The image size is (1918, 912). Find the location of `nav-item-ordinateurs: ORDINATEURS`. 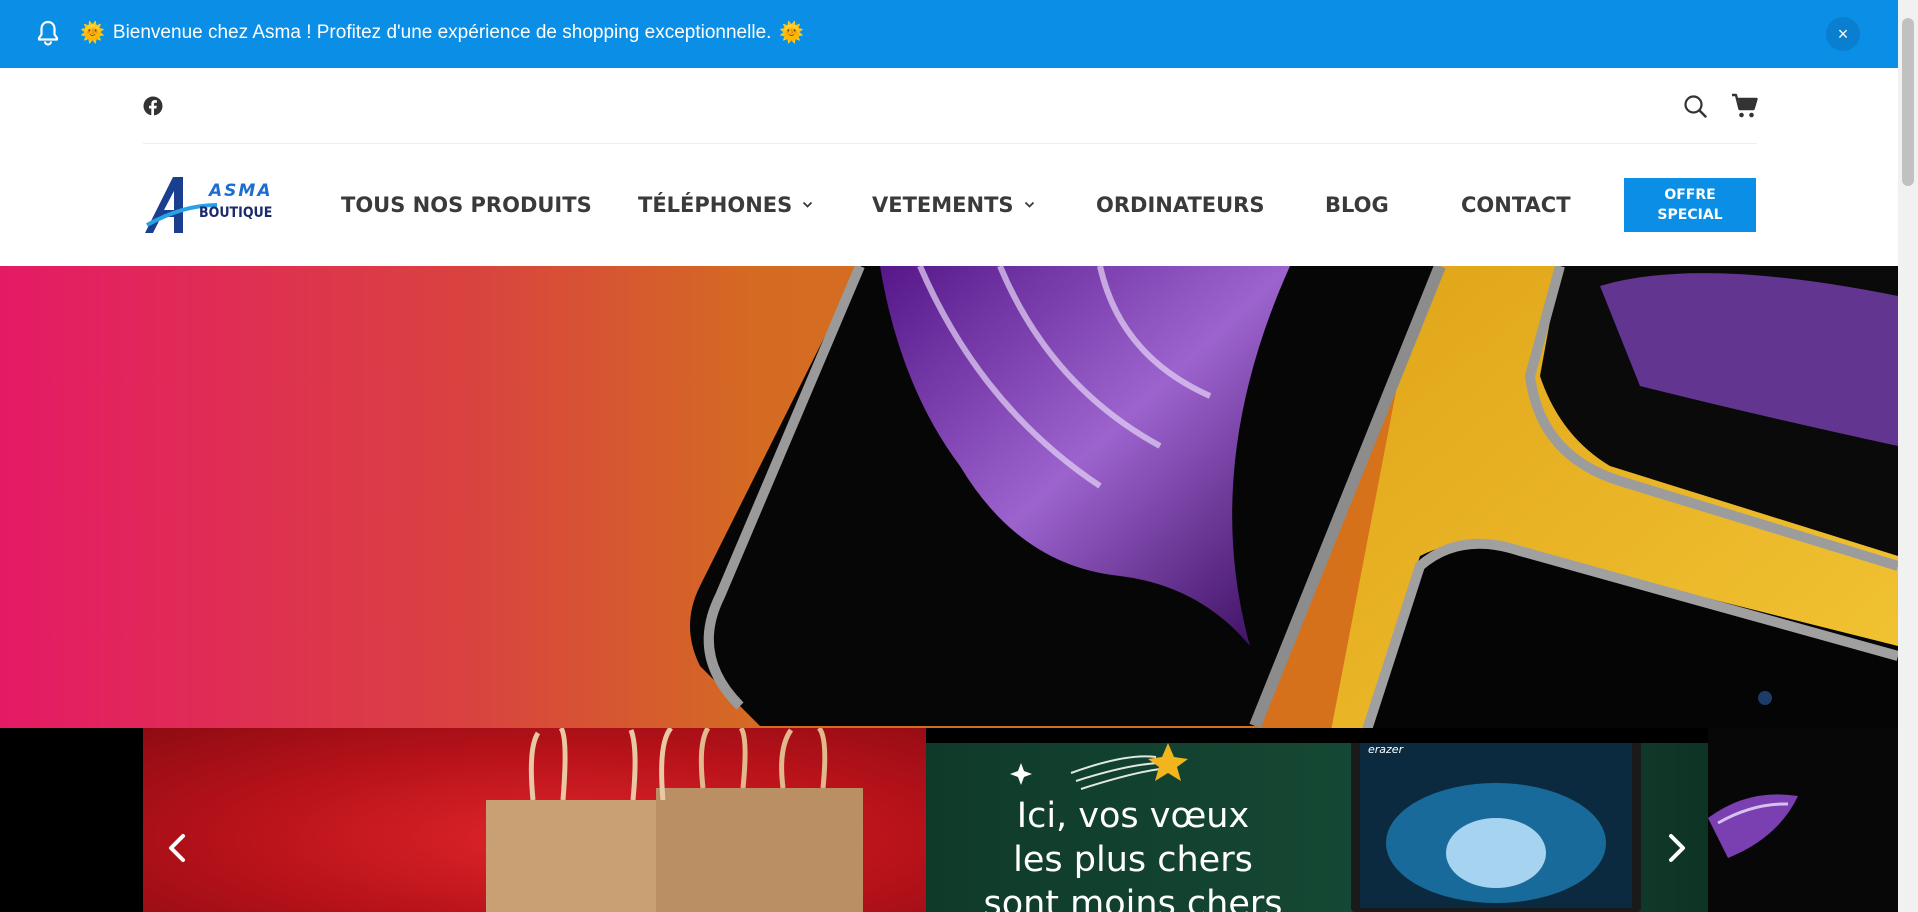

nav-item-ordinateurs: ORDINATEURS is located at coordinates (1180, 205).